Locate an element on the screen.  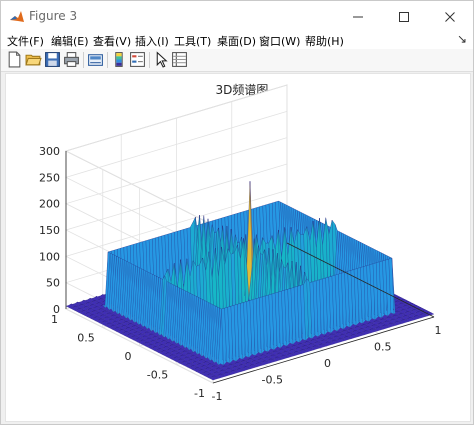
x-tick-label: -1 is located at coordinates (217, 396).